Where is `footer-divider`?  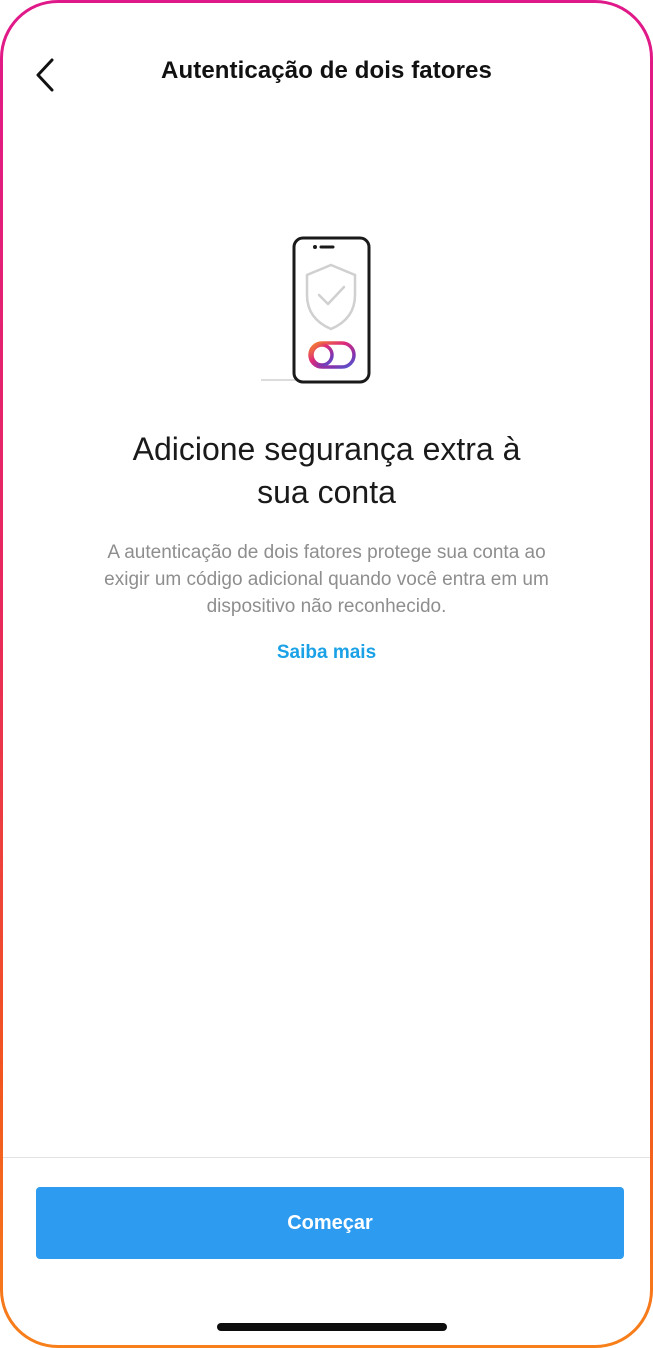
footer-divider is located at coordinates (326, 1157).